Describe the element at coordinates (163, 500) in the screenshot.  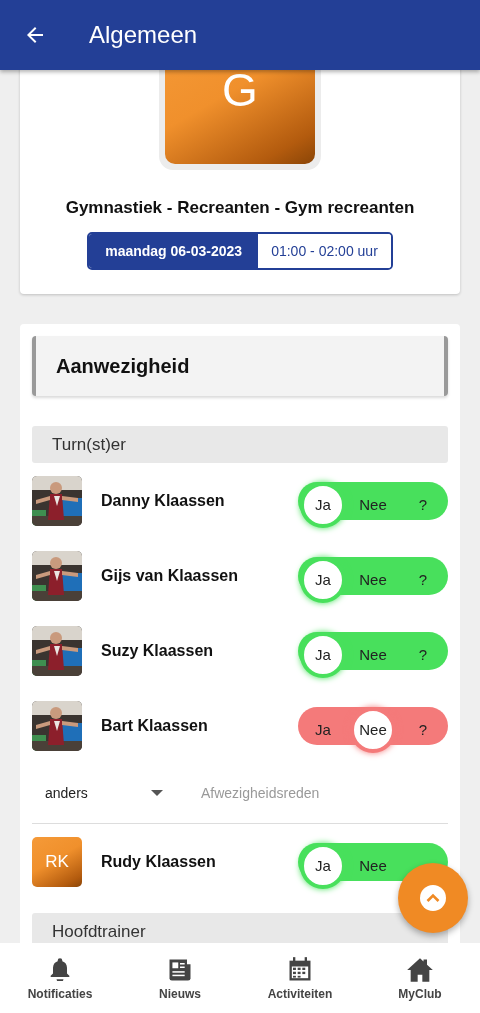
I see `member-name: Danny Klaassen` at that location.